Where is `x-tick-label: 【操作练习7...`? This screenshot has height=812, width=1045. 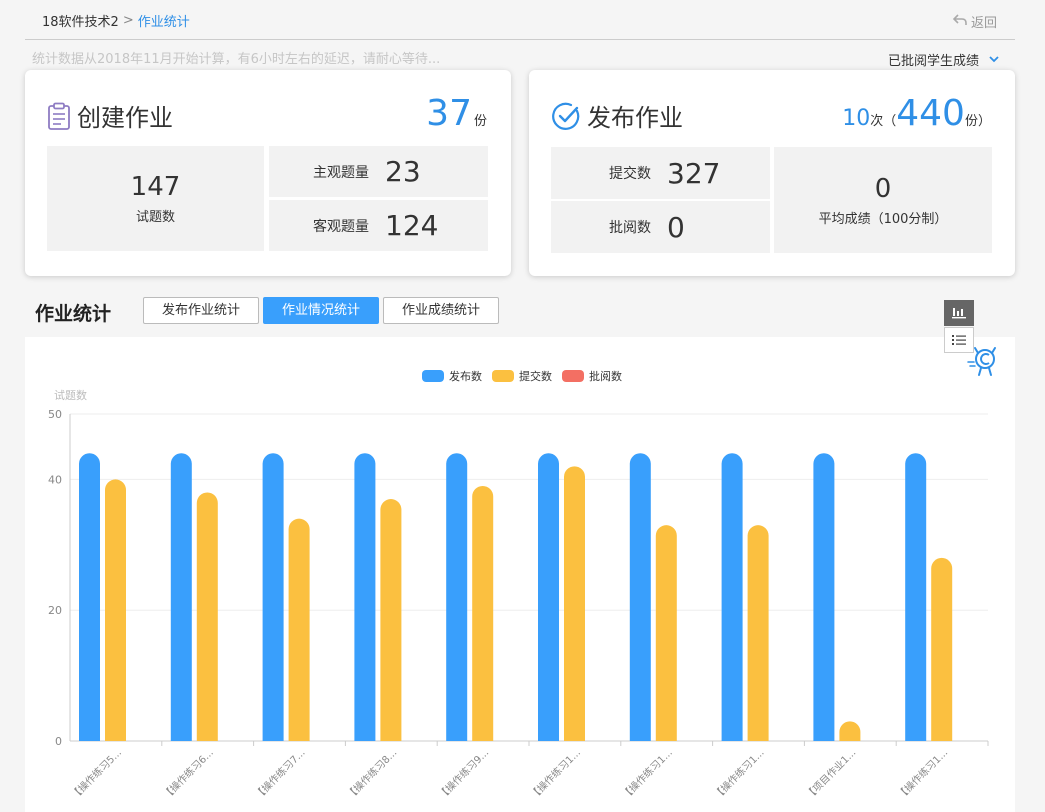
x-tick-label: 【操作练习7... is located at coordinates (280, 774).